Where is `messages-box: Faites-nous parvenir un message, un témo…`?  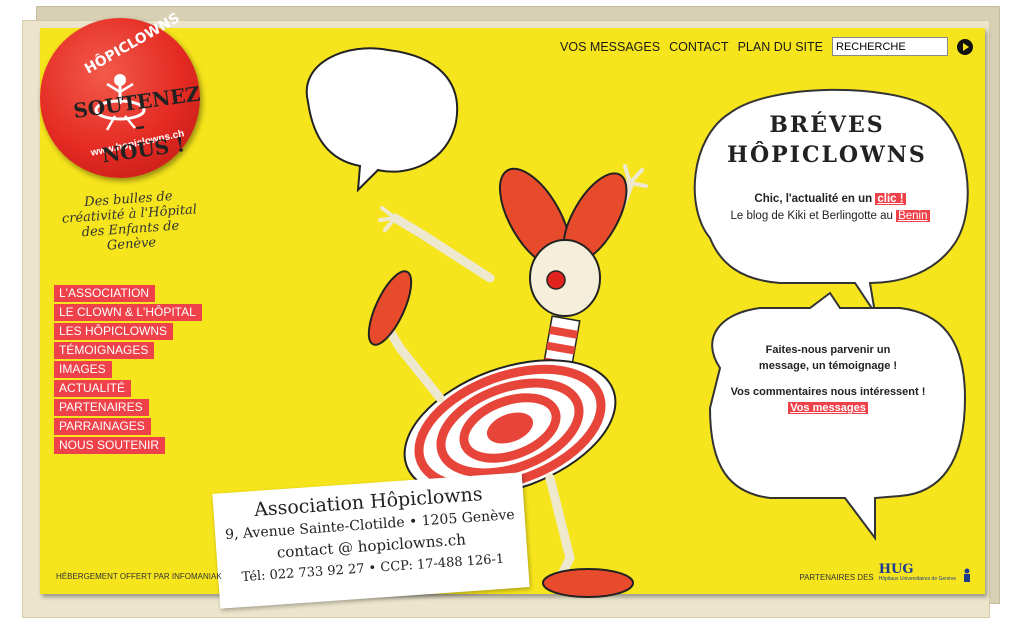
messages-box: Faites-nous parvenir un message, un témo… is located at coordinates (828, 379).